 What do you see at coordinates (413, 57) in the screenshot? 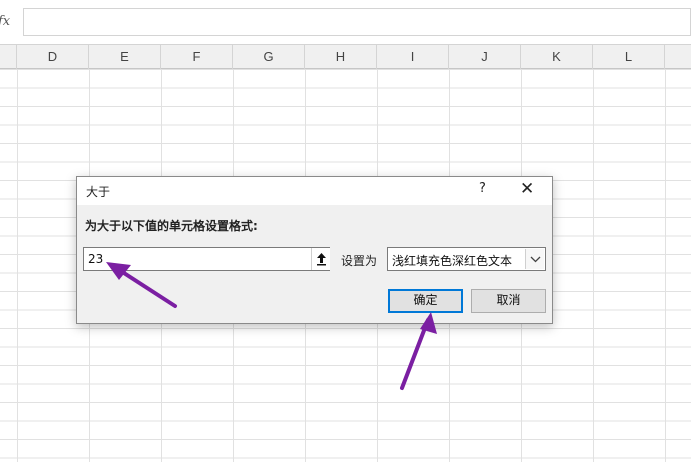
I see `column-header-i: I` at bounding box center [413, 57].